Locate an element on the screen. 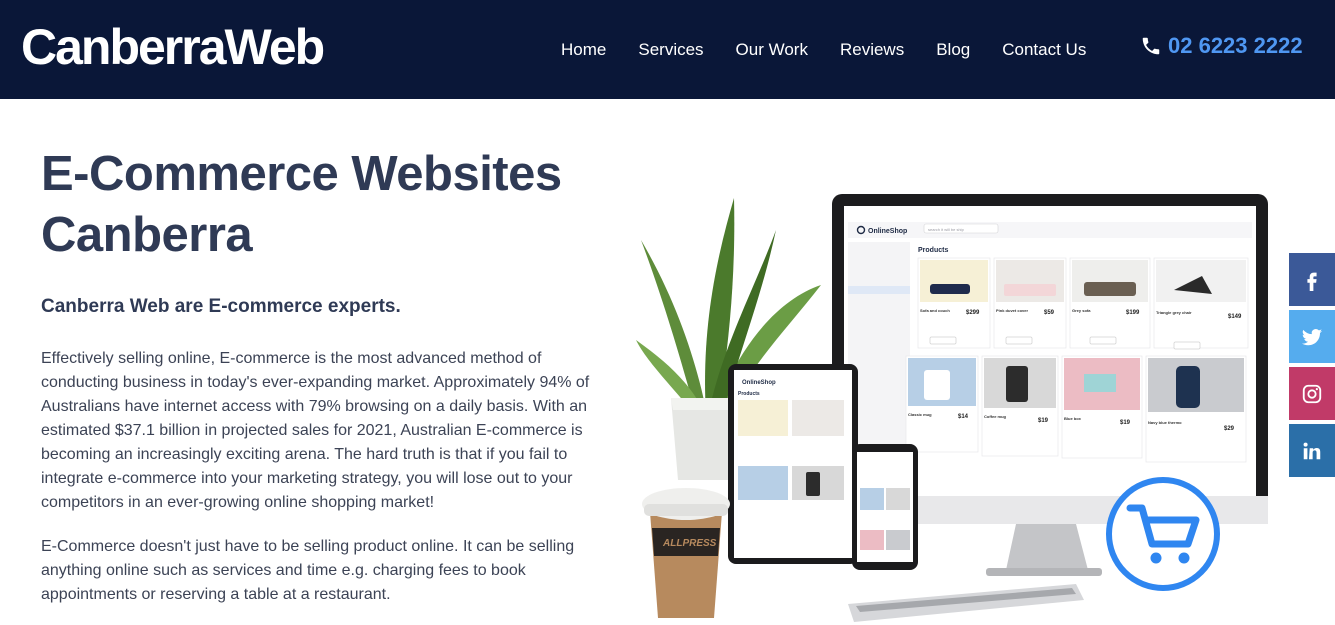 The height and width of the screenshot is (625, 1335). nav-home: Home is located at coordinates (583, 50).